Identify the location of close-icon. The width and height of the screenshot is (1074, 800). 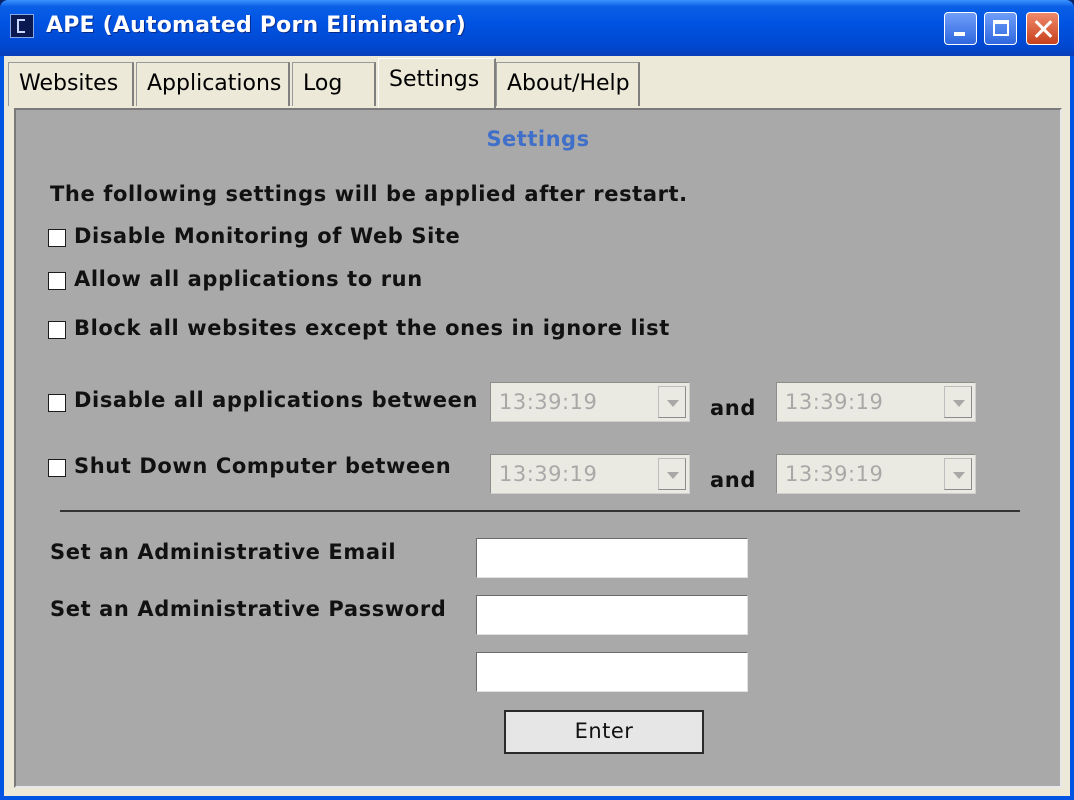
(1042, 28).